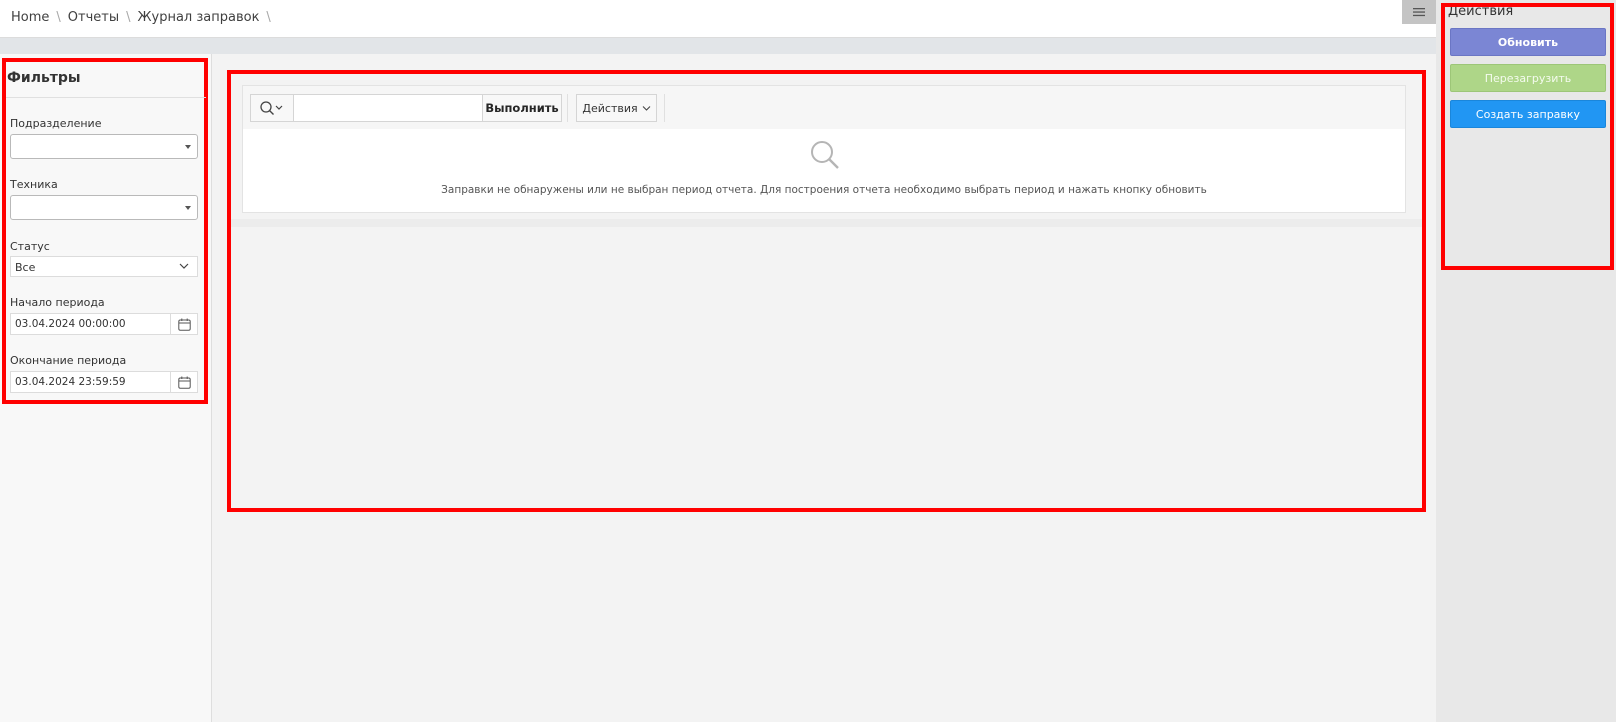 This screenshot has width=1616, height=722. I want to click on equipment-label: Техника, so click(34, 184).